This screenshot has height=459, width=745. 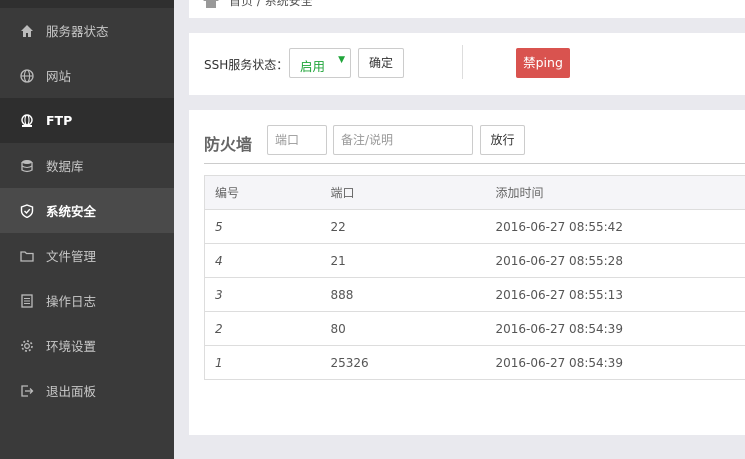 I want to click on database-icon, so click(x=27, y=166).